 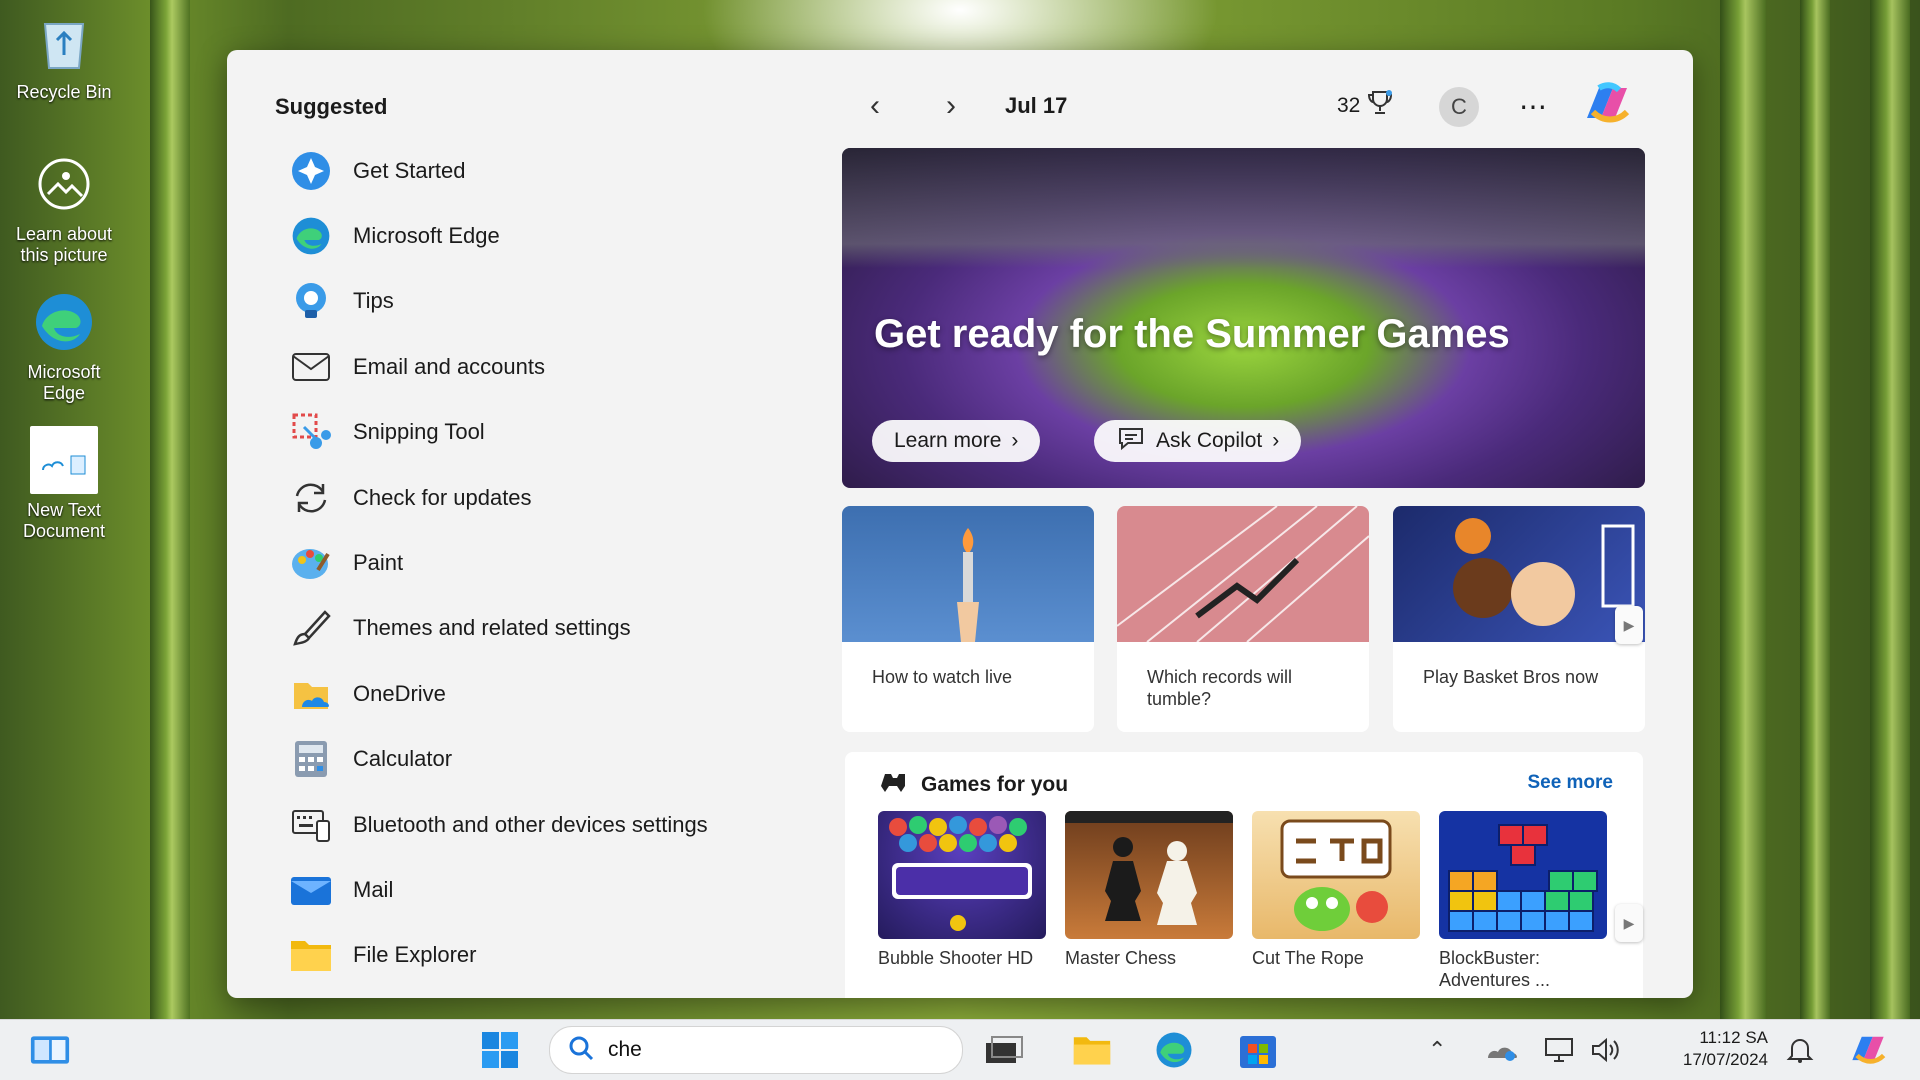 I want to click on file-explorer-taskbar-icon, so click(x=1092, y=1050).